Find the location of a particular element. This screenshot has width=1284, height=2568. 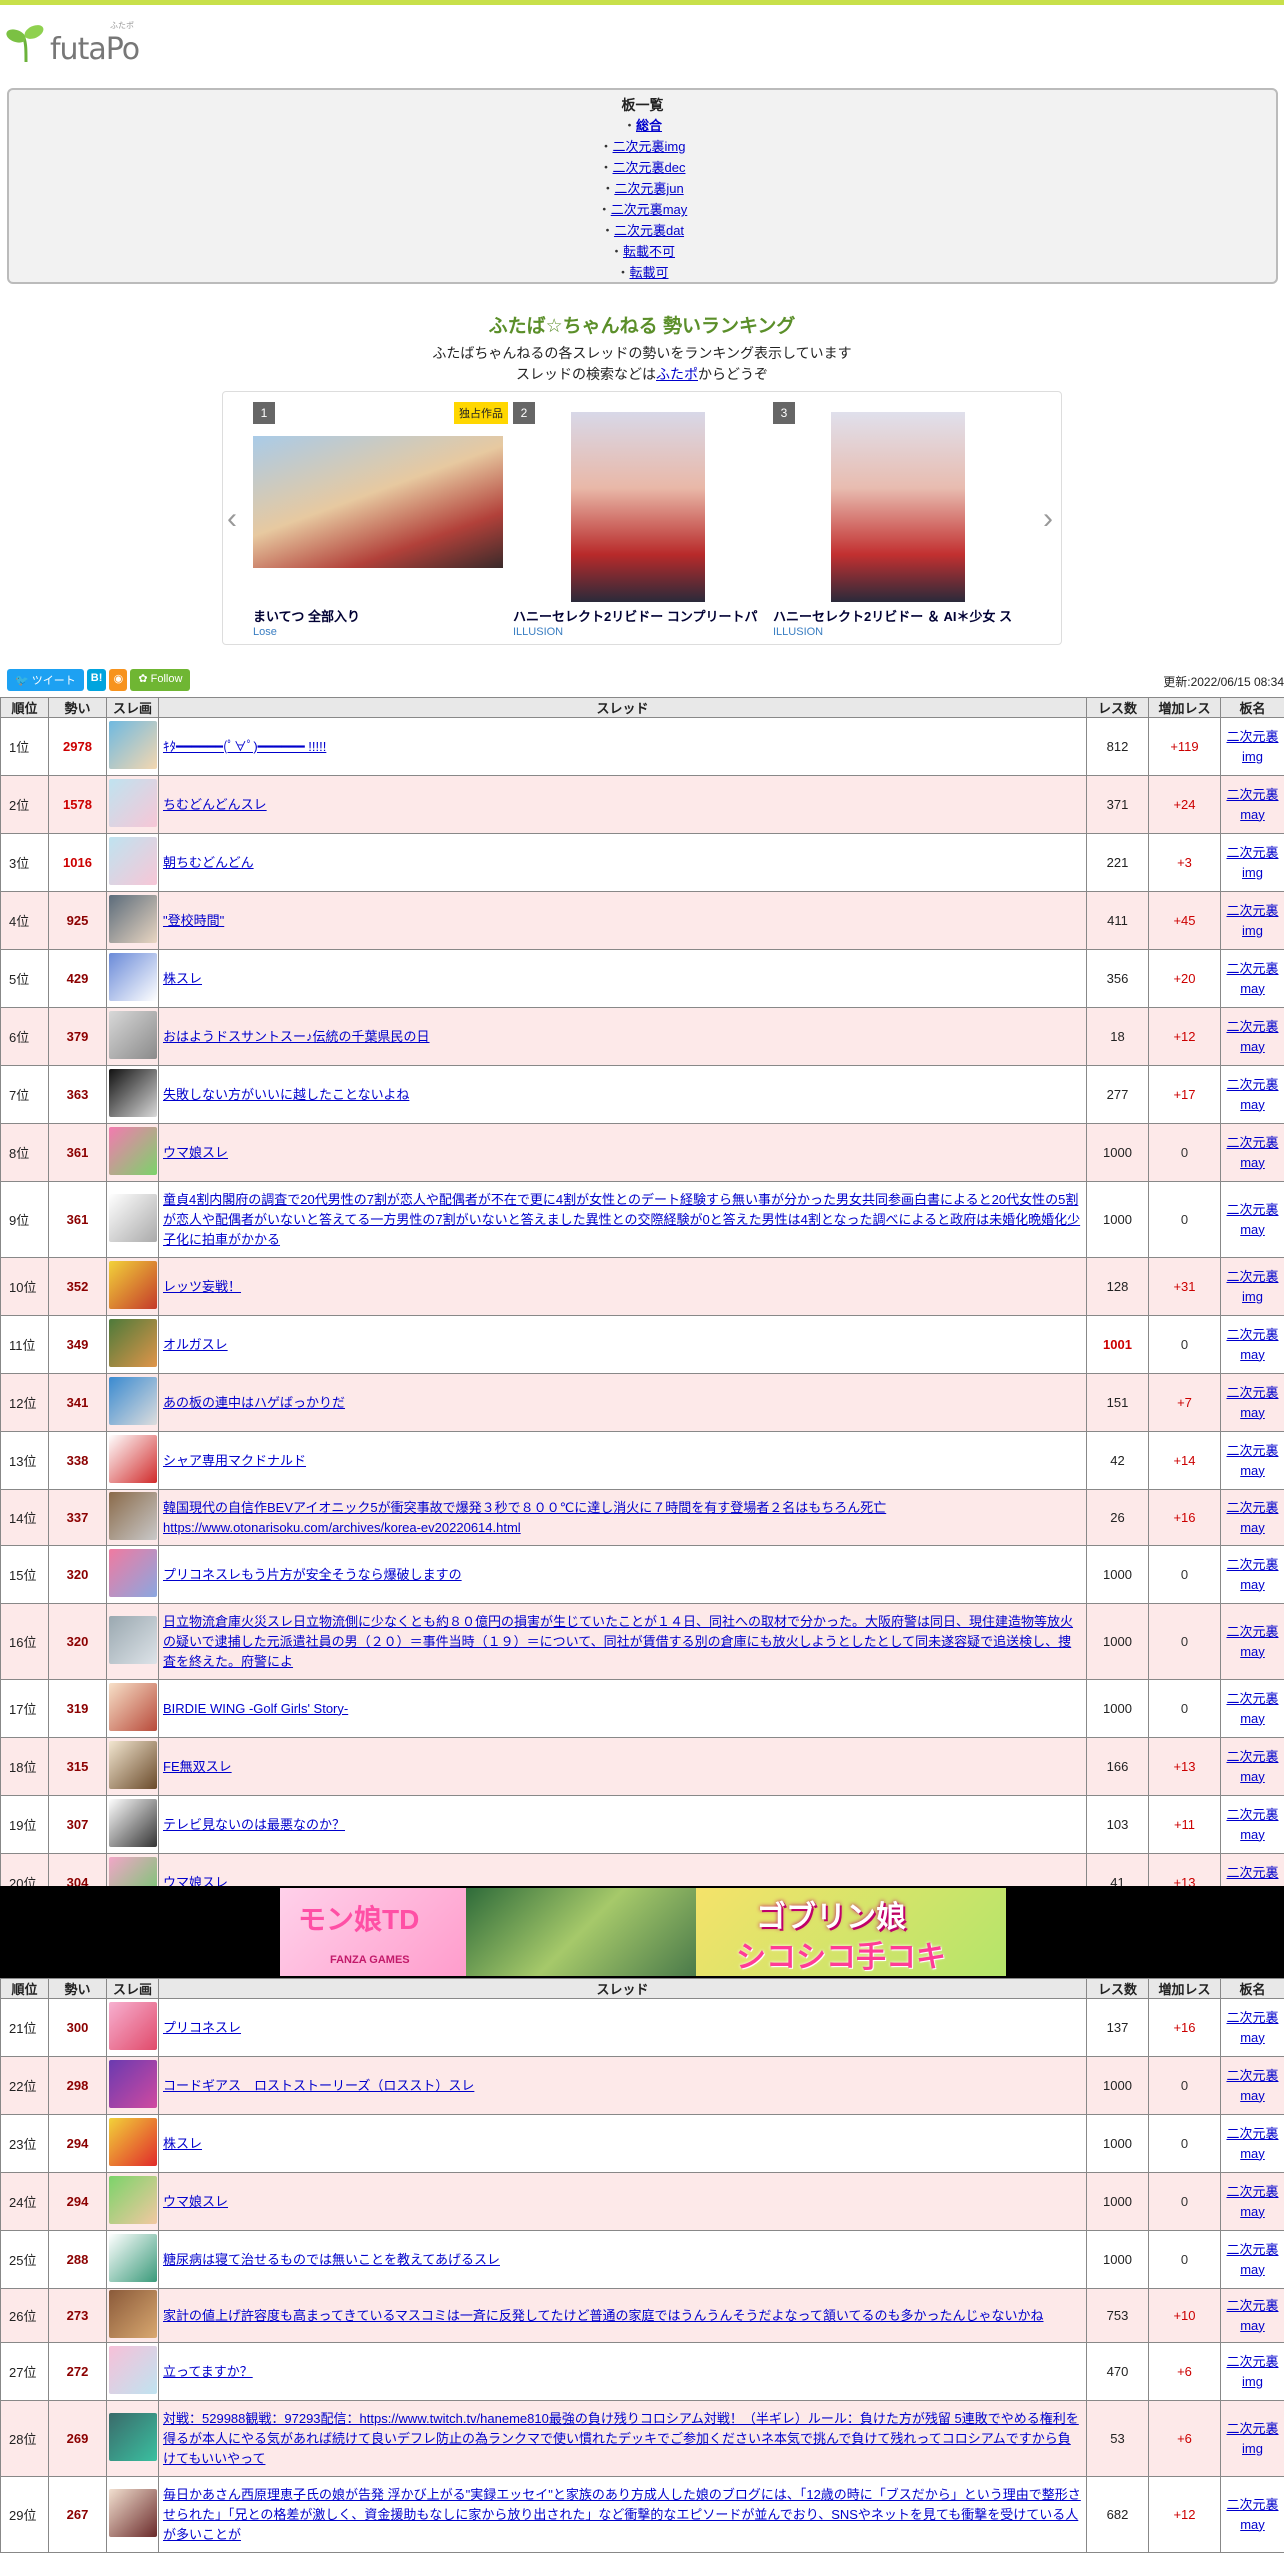

product-maker: ILLUSION is located at coordinates (538, 632).